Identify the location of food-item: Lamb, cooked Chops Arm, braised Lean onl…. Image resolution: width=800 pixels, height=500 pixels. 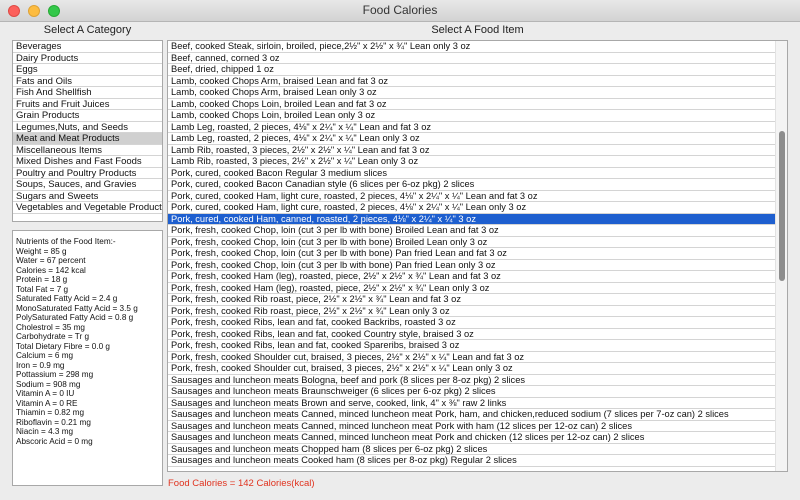
(471, 93).